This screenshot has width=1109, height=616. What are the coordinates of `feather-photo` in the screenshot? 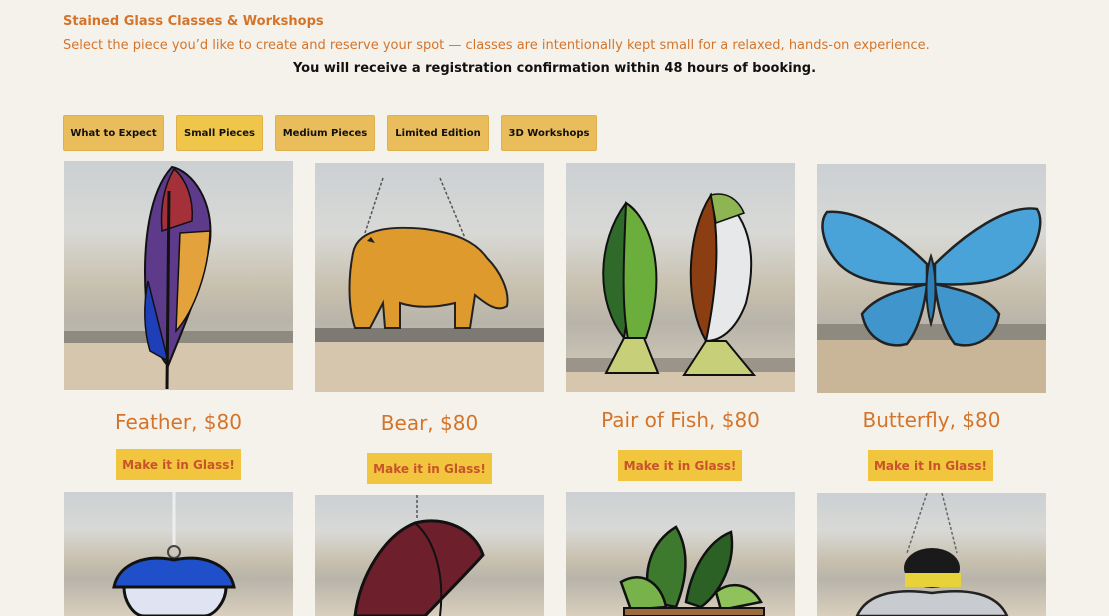 It's located at (178, 275).